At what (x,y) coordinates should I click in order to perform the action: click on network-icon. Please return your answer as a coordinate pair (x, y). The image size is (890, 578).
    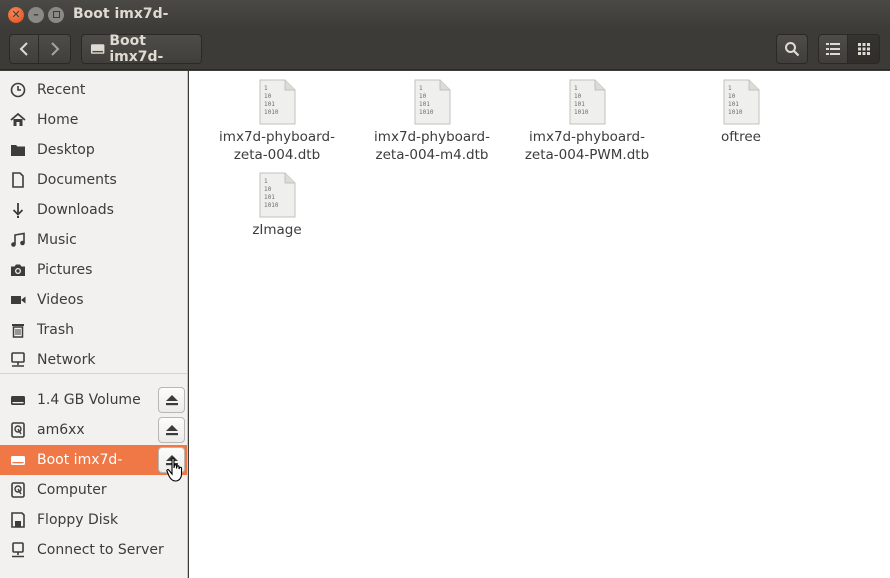
    Looking at the image, I should click on (18, 360).